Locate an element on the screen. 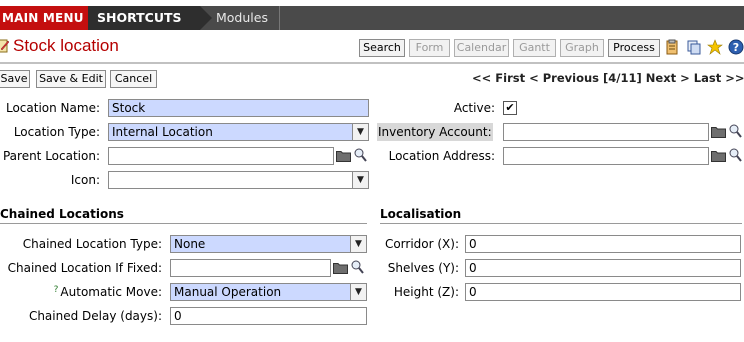 The width and height of the screenshot is (744, 342). location-address-input is located at coordinates (606, 156).